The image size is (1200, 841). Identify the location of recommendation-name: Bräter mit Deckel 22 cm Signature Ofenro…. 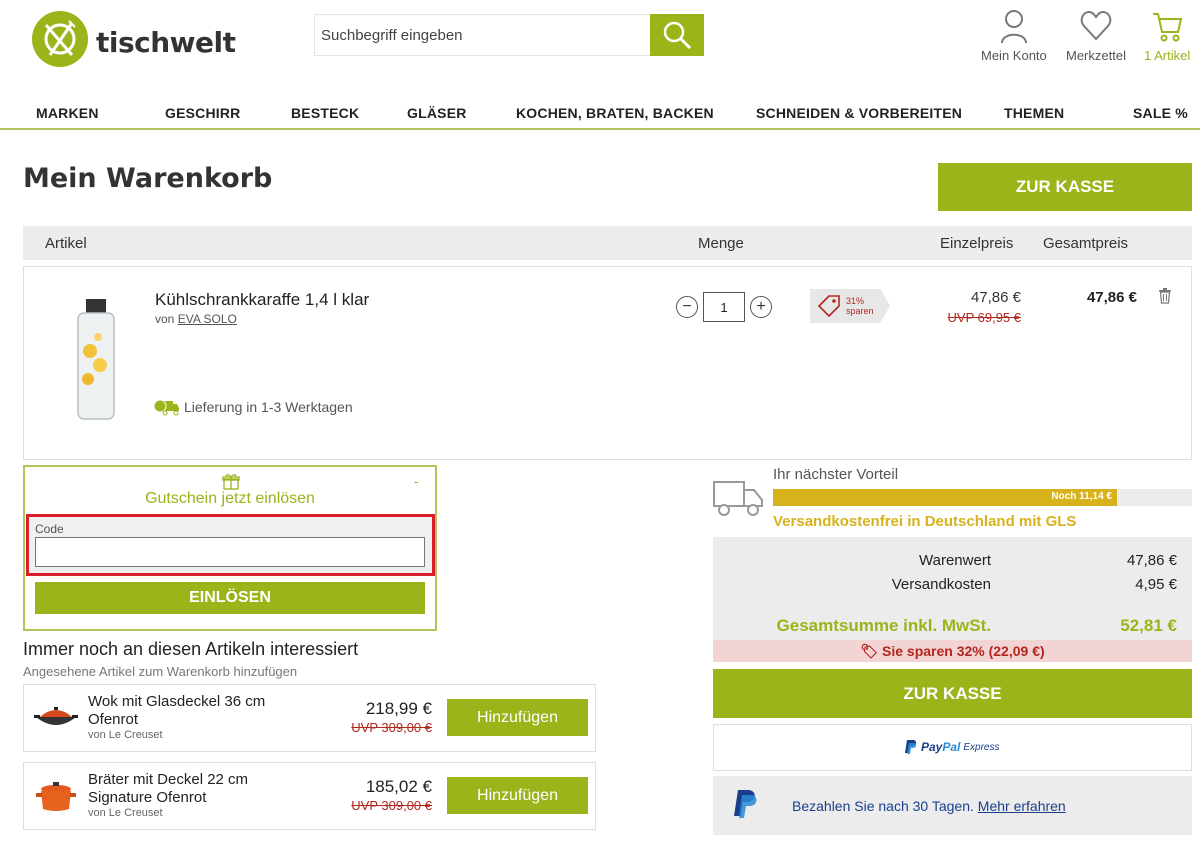
(168, 789).